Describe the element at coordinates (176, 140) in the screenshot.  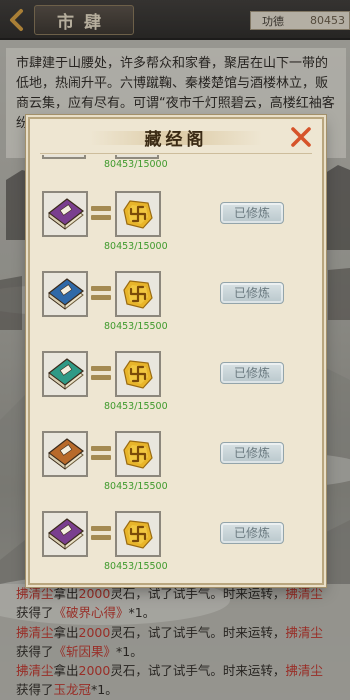
I see `dialog-title: 藏经阁` at that location.